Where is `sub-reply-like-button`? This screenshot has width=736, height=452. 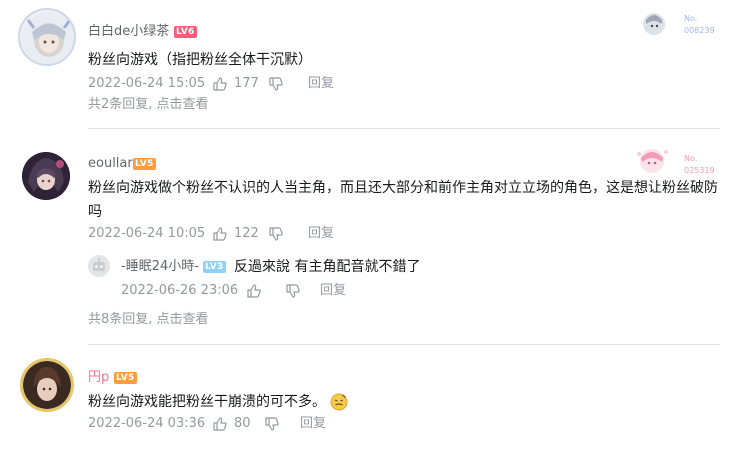 sub-reply-like-button is located at coordinates (254, 293).